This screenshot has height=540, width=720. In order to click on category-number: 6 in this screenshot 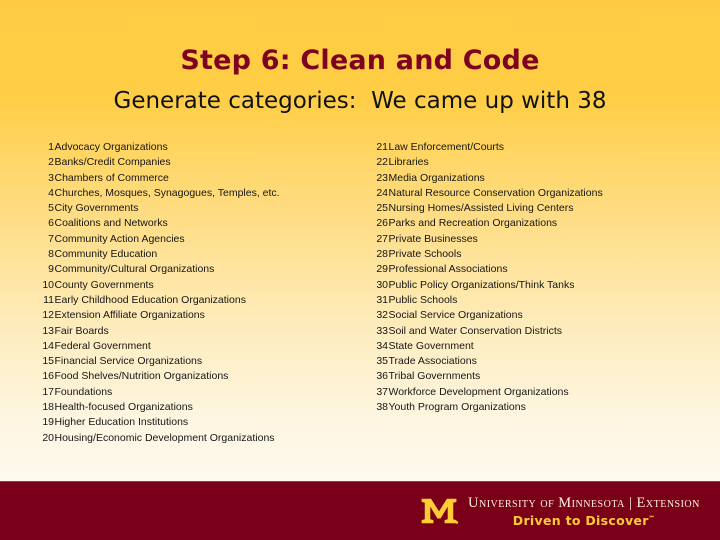, I will do `click(51, 223)`.